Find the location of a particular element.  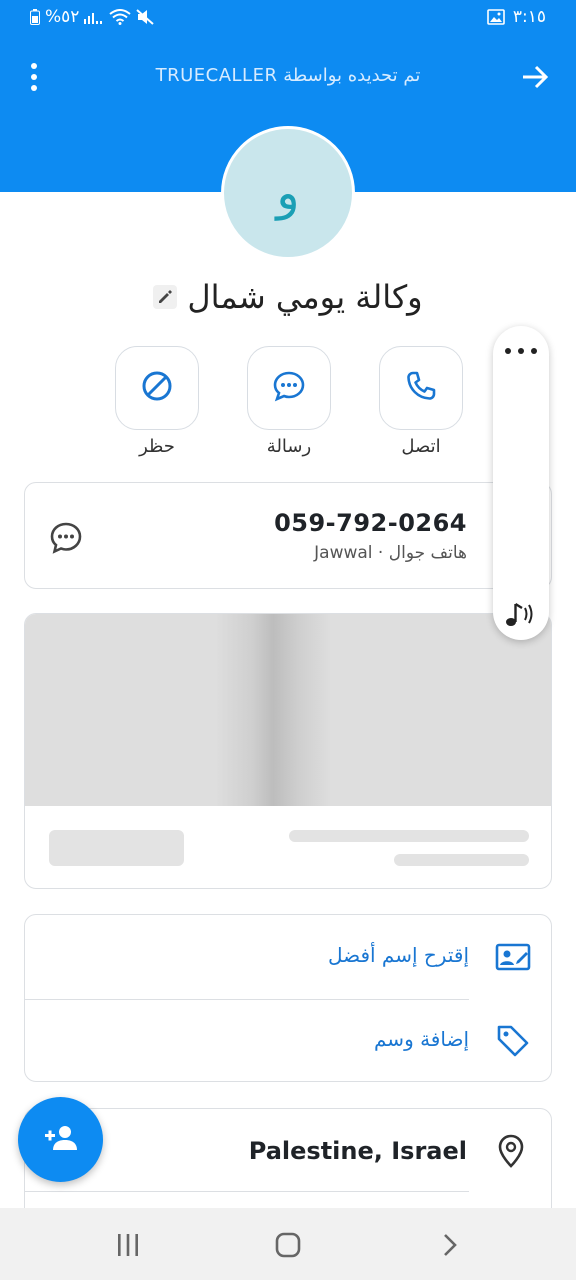

message-label: رسالة is located at coordinates (289, 446).